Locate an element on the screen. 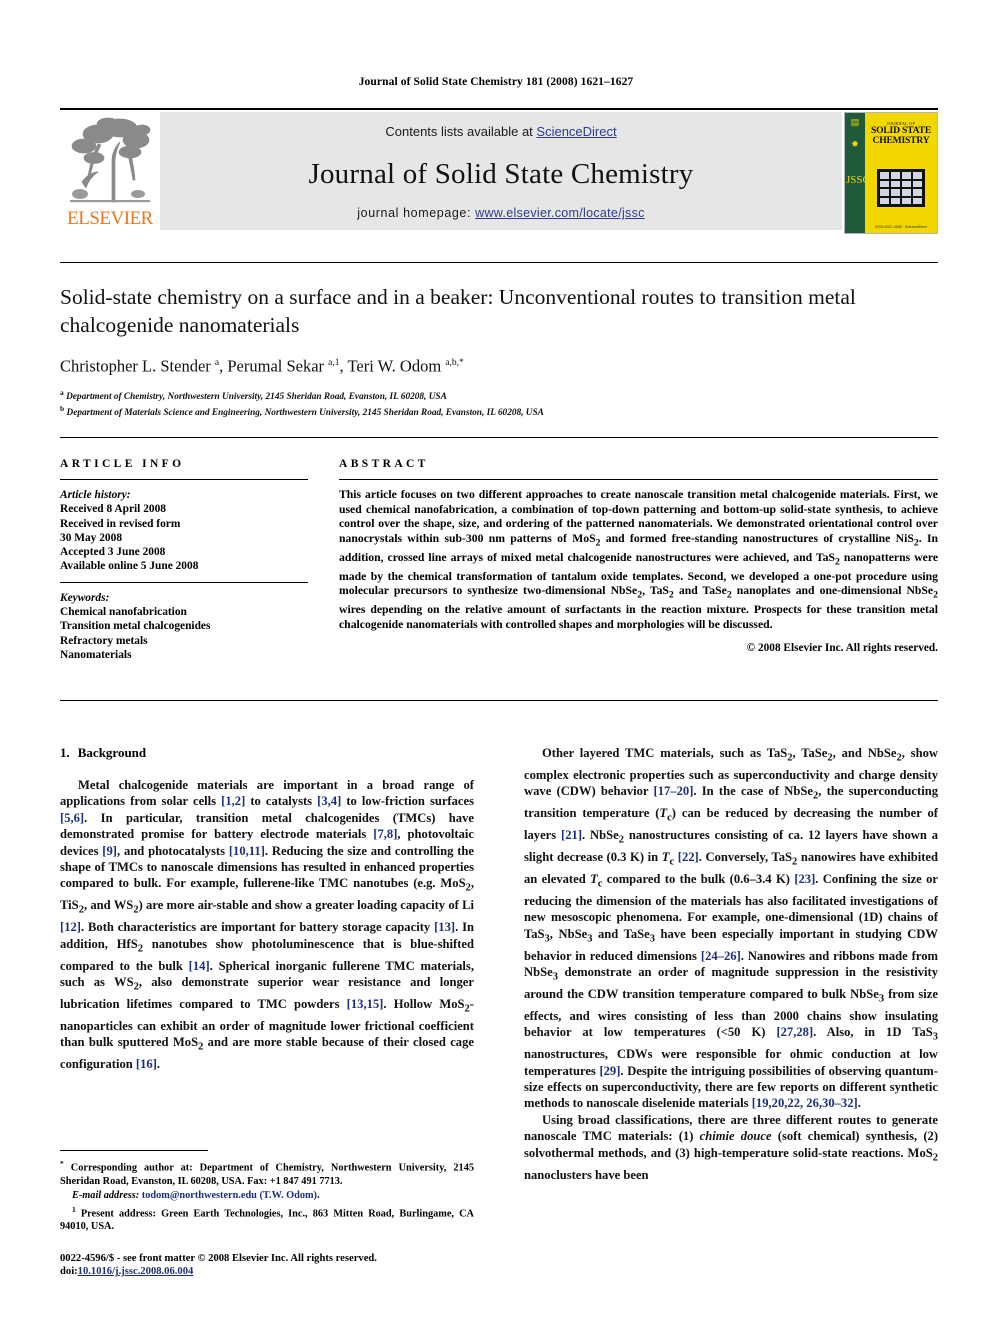 The width and height of the screenshot is (992, 1323). journal-homepage-link: www.elsevier.com/locate/jssc is located at coordinates (560, 213).